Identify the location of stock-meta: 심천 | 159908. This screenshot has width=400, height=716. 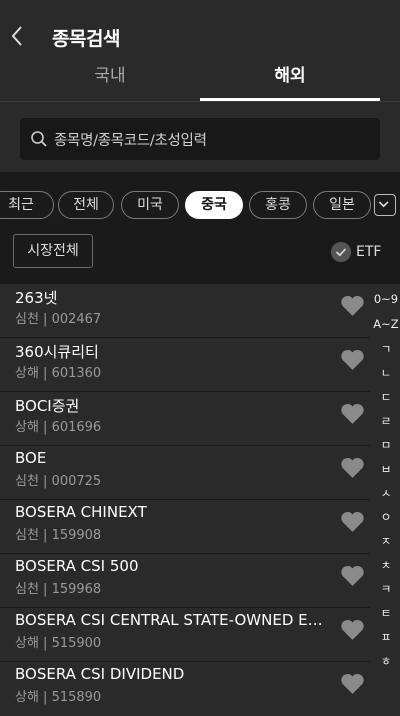
(58, 535).